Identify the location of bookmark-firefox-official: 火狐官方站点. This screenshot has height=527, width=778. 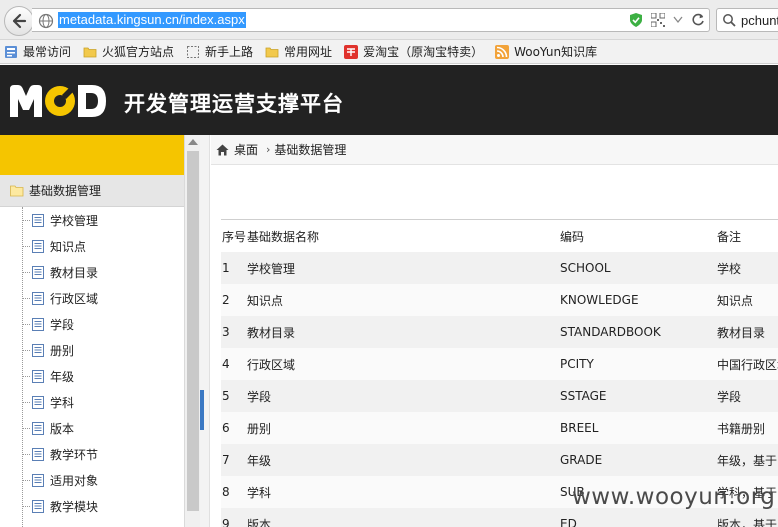
(128, 51).